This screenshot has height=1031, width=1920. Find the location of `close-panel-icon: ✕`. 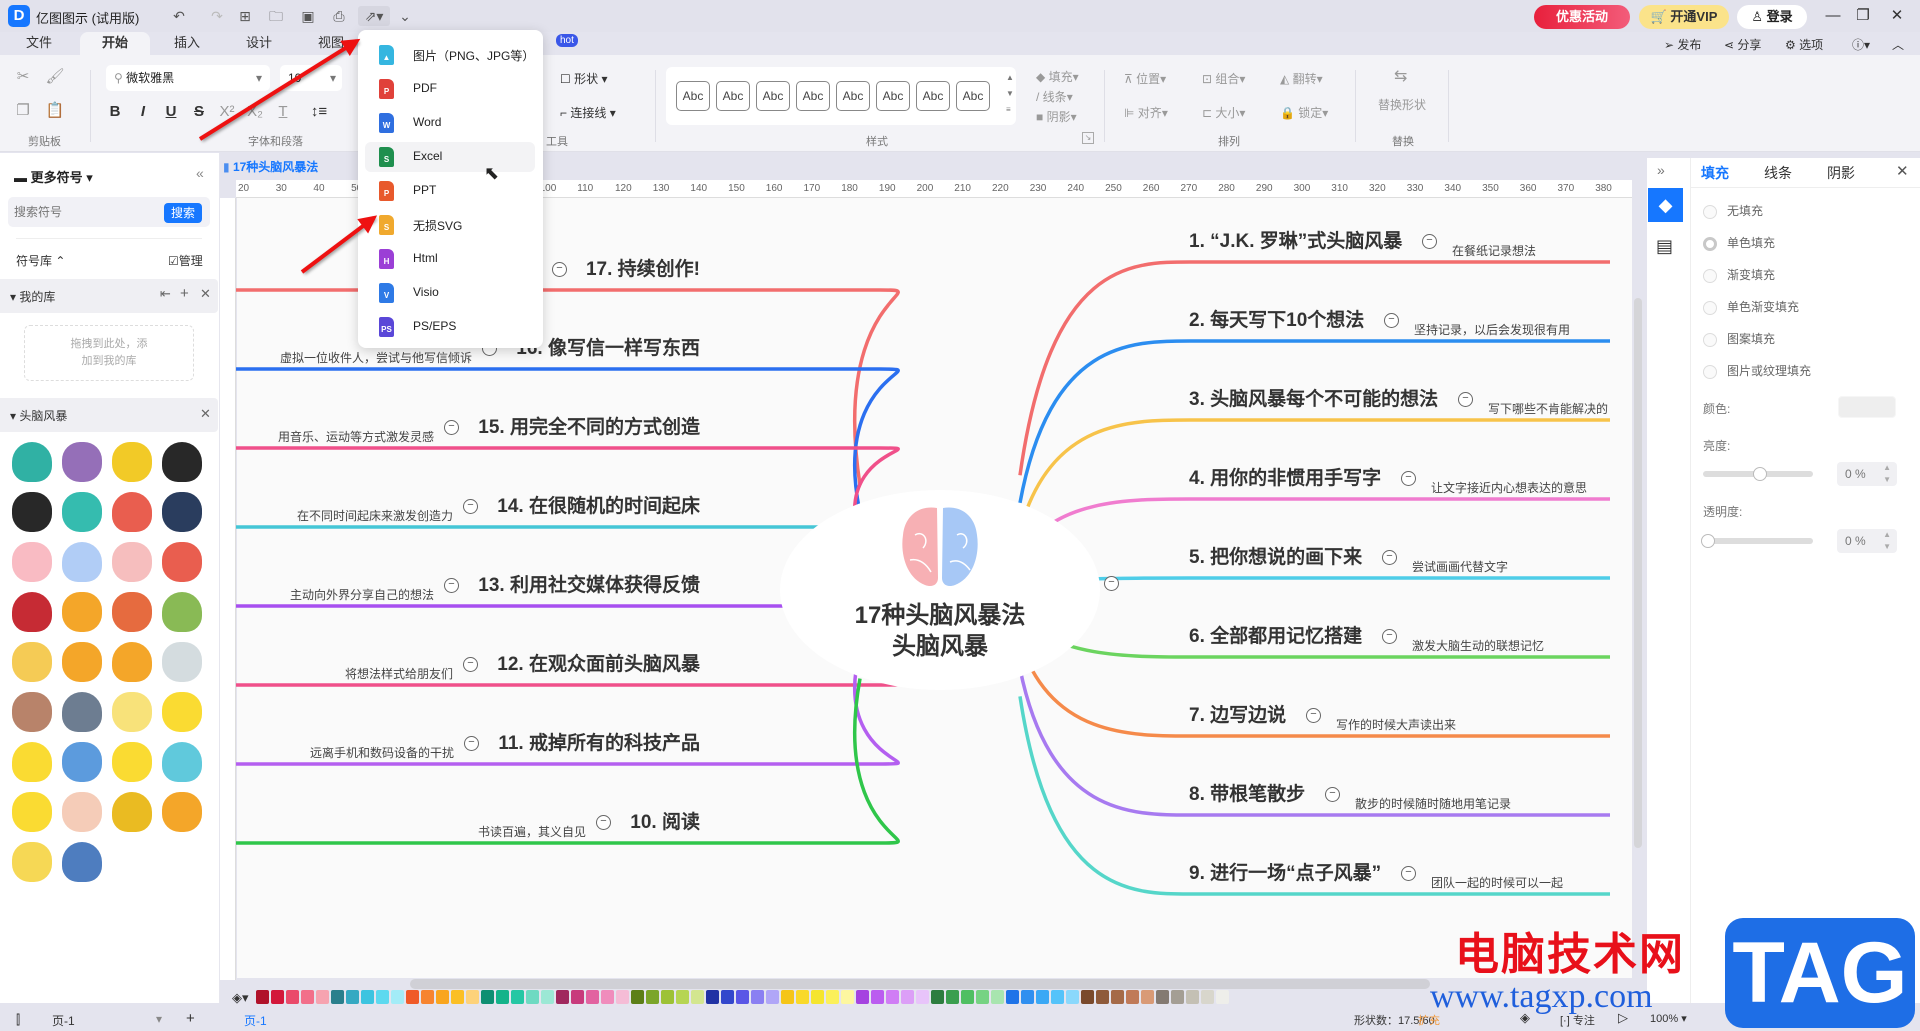

close-panel-icon: ✕ is located at coordinates (1902, 171).